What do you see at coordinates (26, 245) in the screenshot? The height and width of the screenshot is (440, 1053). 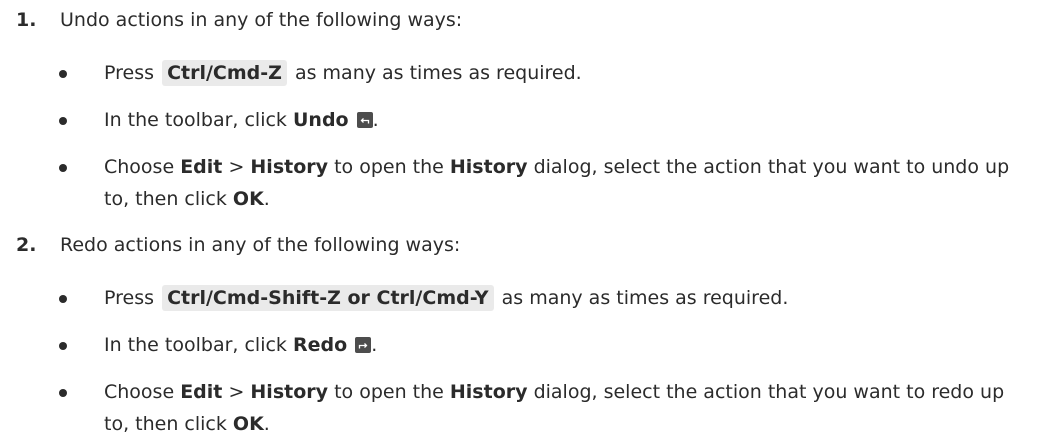 I see `step-2-number: 2.` at bounding box center [26, 245].